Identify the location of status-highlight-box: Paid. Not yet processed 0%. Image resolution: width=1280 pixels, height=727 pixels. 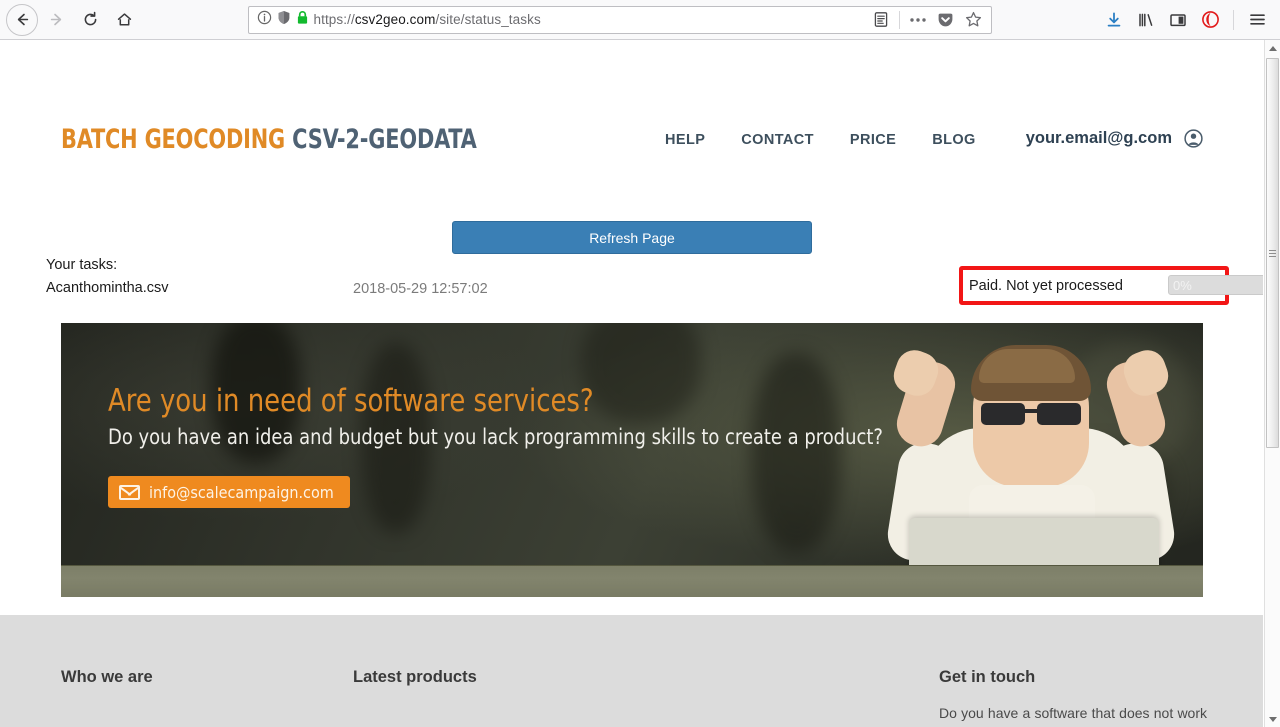
(1111, 285).